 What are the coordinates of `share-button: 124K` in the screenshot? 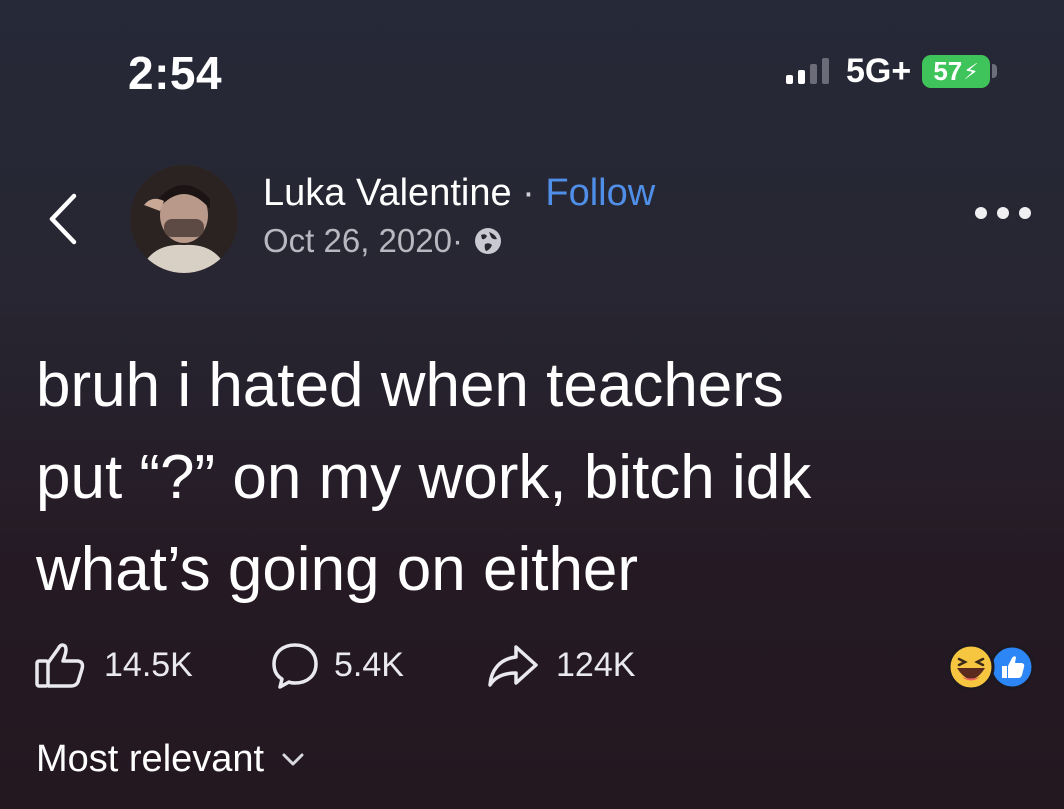 It's located at (560, 665).